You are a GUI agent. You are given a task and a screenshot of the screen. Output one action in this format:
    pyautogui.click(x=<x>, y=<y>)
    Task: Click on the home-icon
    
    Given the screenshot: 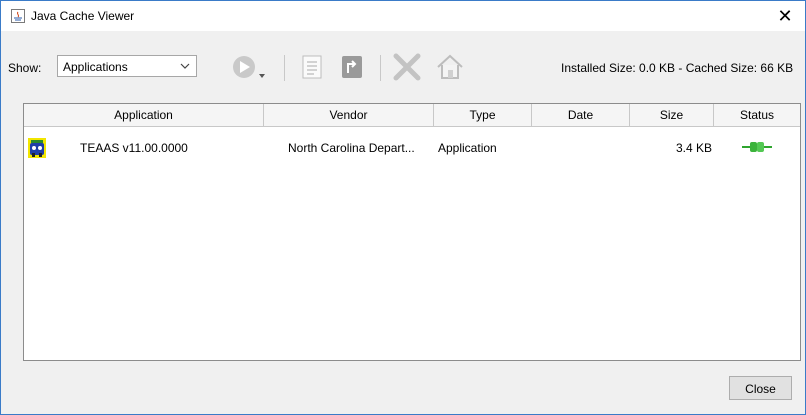 What is the action you would take?
    pyautogui.click(x=450, y=67)
    